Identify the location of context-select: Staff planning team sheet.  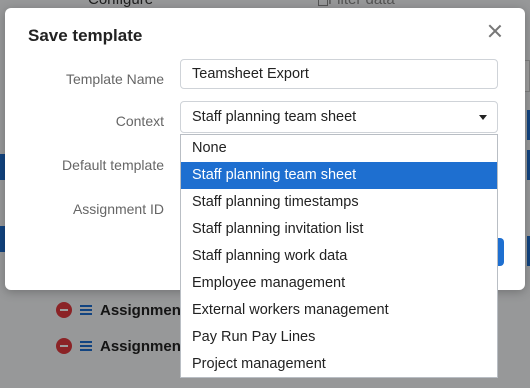
(339, 117).